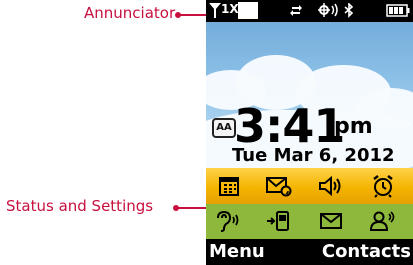 This screenshot has height=265, width=413. Describe the element at coordinates (353, 126) in the screenshot. I see `clock-ampm: pm` at that location.